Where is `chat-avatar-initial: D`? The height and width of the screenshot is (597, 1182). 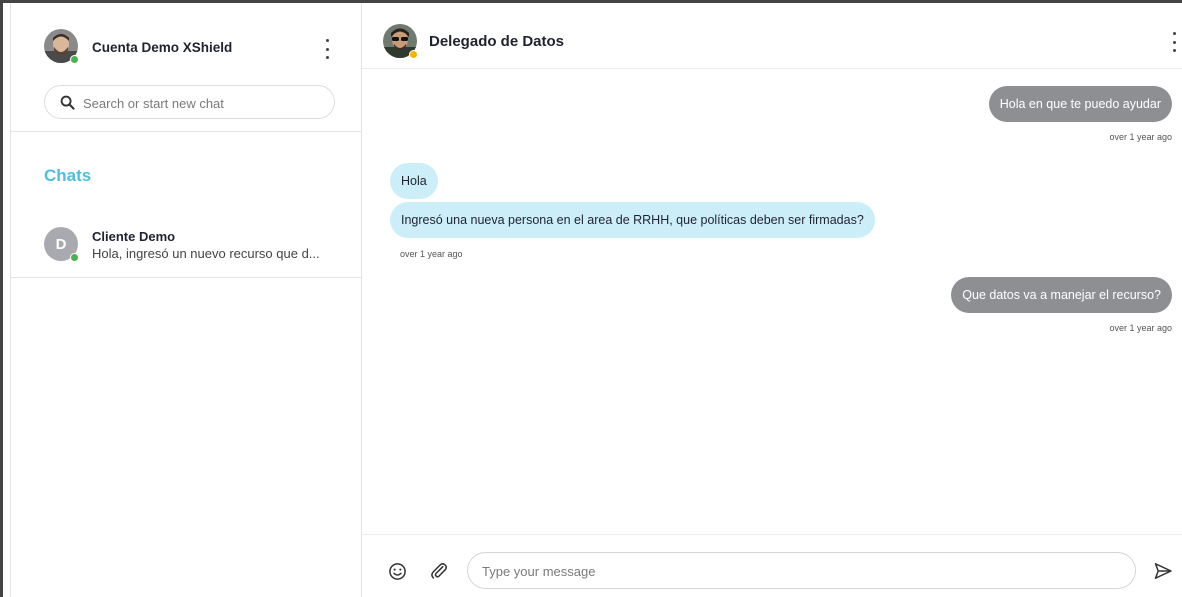 chat-avatar-initial: D is located at coordinates (61, 244).